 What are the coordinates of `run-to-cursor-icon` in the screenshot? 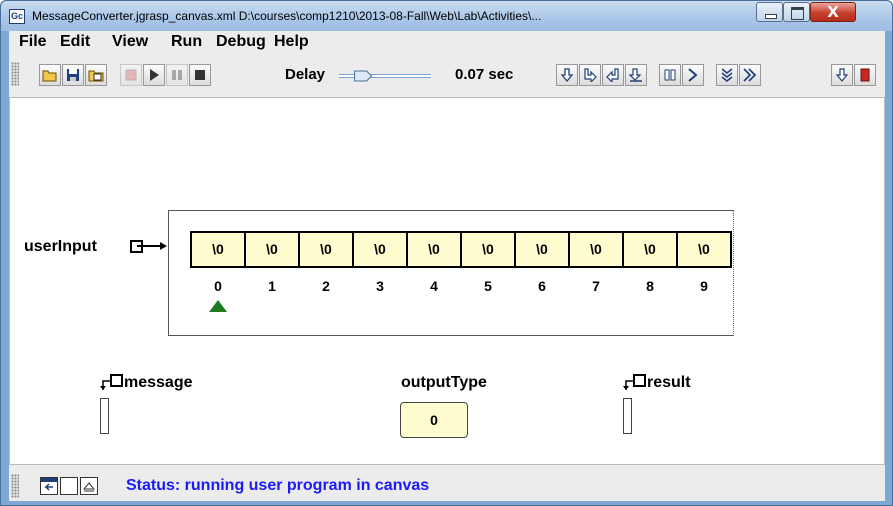 It's located at (635, 75).